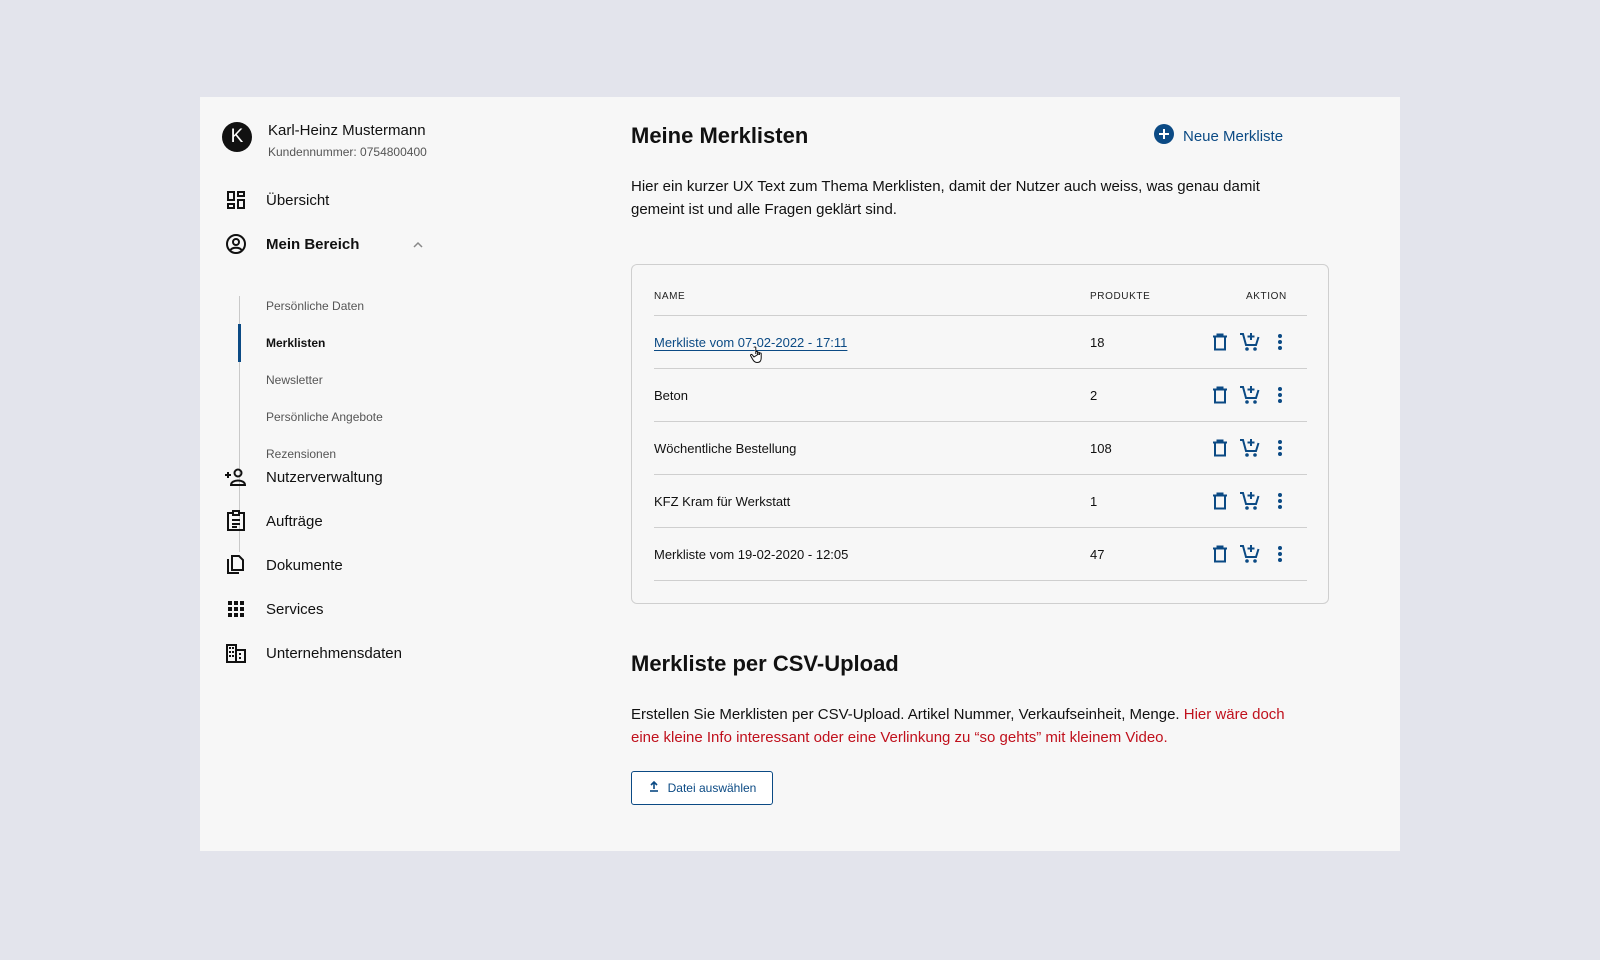  Describe the element at coordinates (1101, 448) in the screenshot. I see `product-count: 108` at that location.